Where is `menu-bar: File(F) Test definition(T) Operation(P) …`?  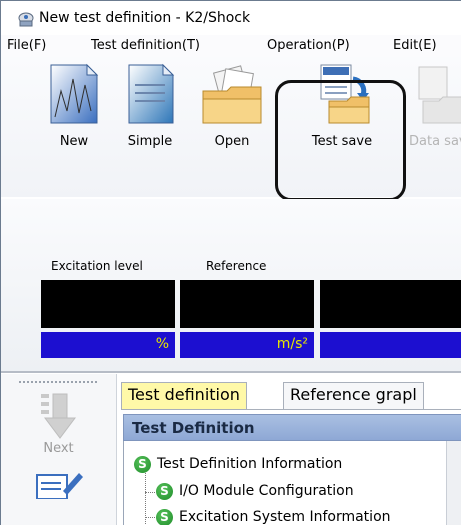 menu-bar: File(F) Test definition(T) Operation(P) … is located at coordinates (231, 46).